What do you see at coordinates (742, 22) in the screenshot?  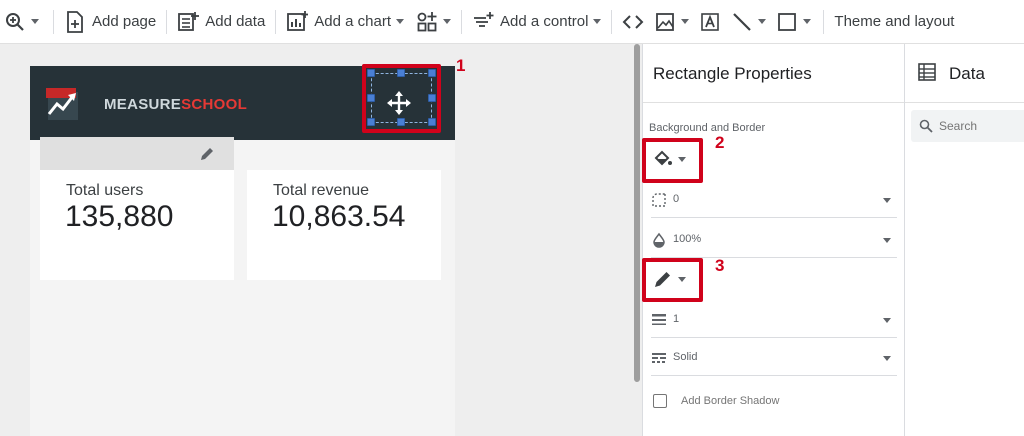 I see `line-icon` at bounding box center [742, 22].